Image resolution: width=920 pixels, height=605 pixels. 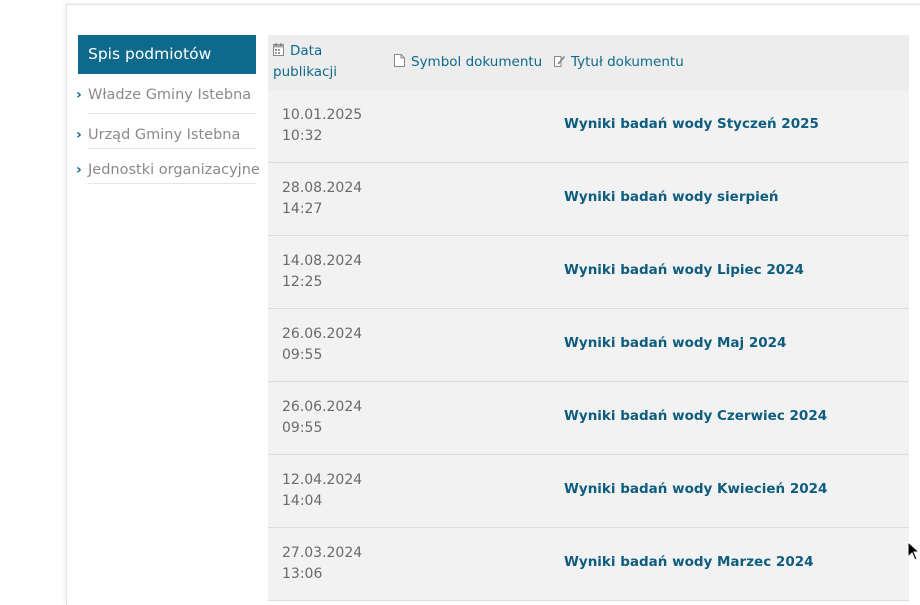 What do you see at coordinates (302, 136) in the screenshot?
I see `row-time: 10:32` at bounding box center [302, 136].